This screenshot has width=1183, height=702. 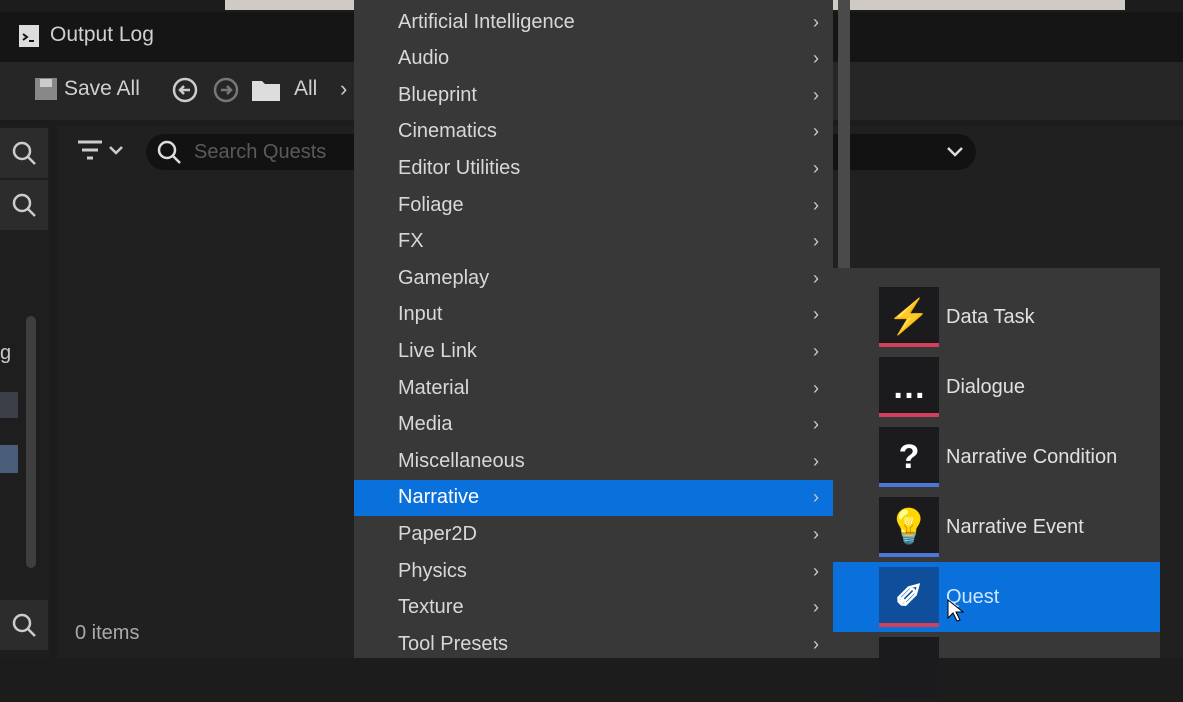 I want to click on save-all-label: Save All, so click(x=102, y=88).